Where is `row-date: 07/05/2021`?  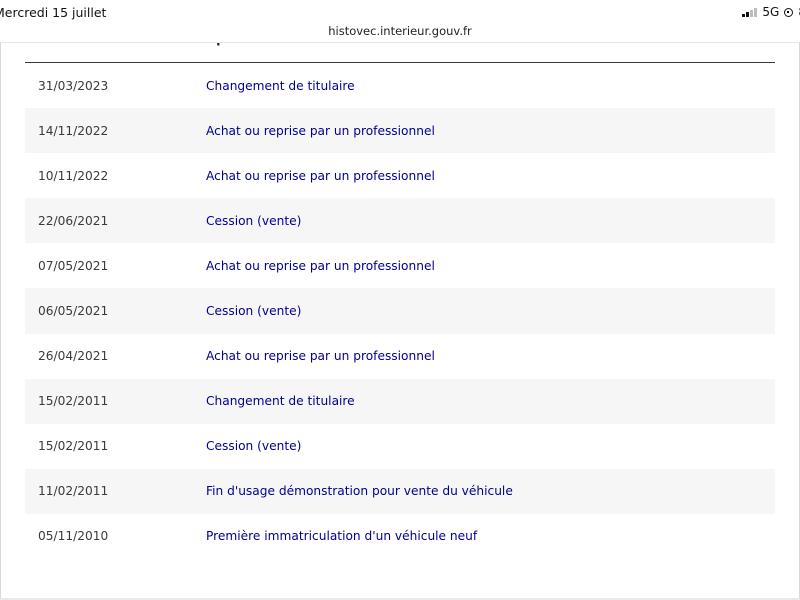
row-date: 07/05/2021 is located at coordinates (73, 265).